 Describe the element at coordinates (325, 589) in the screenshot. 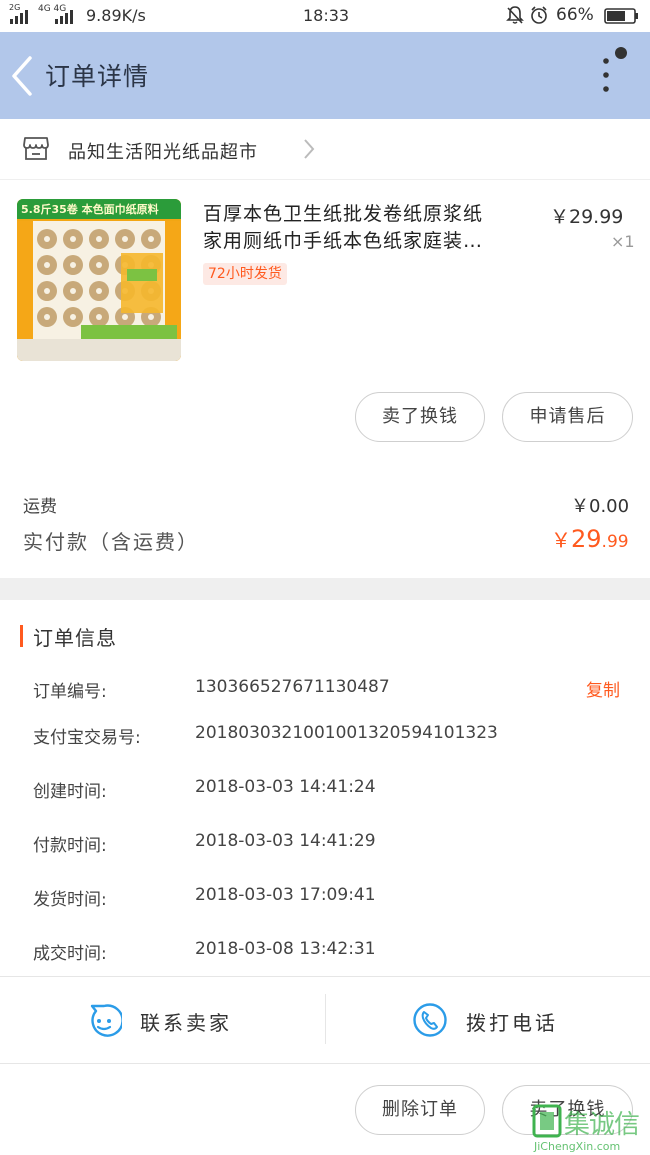

I see `section-separator` at that location.